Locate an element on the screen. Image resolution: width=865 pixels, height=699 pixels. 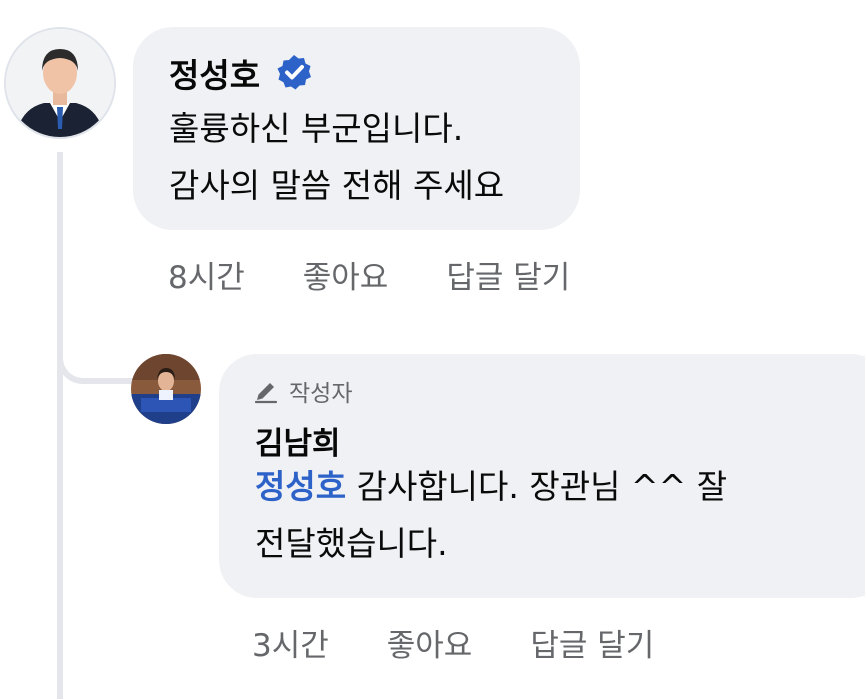
reply-actions: 3시간 좋아요 답글 달기 is located at coordinates (453, 642).